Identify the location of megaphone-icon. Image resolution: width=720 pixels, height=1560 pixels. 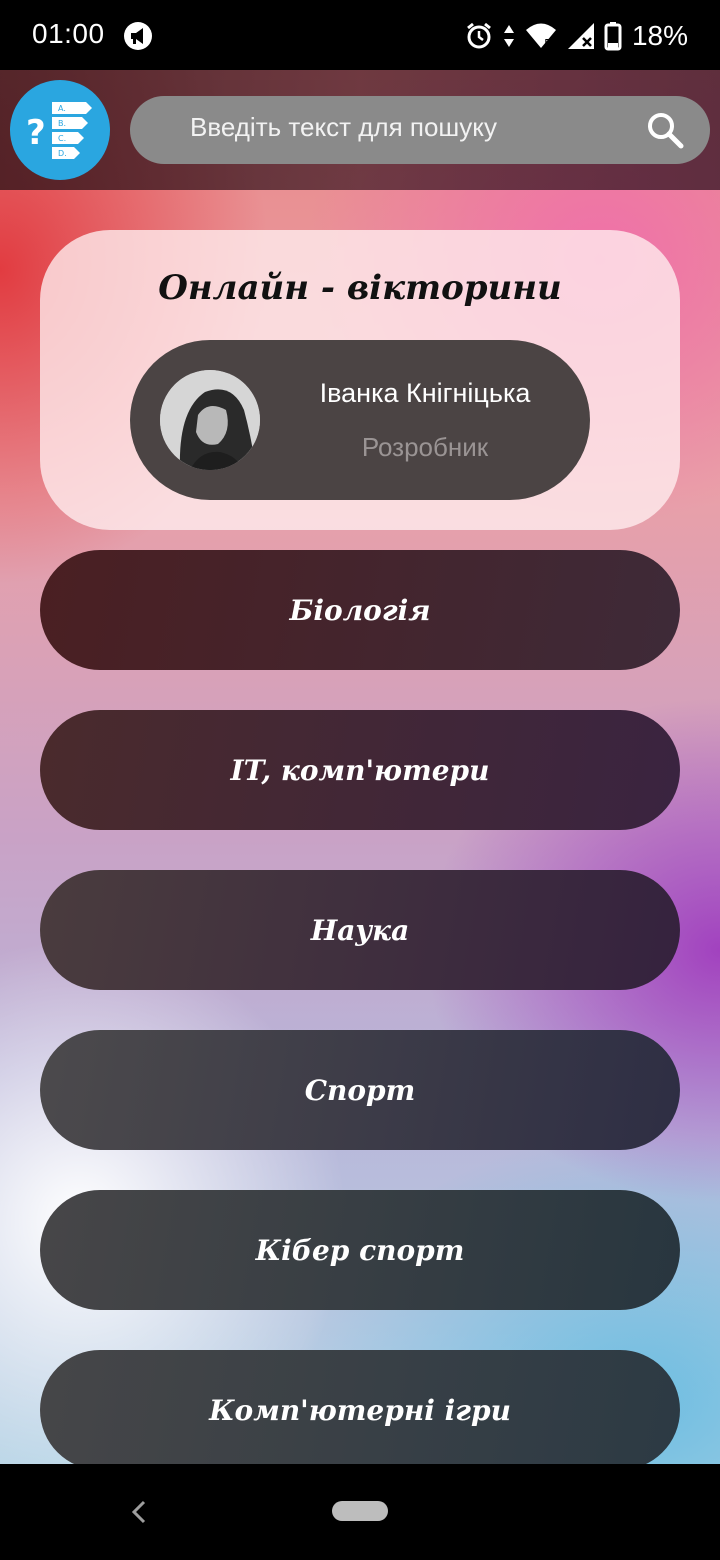
(138, 36).